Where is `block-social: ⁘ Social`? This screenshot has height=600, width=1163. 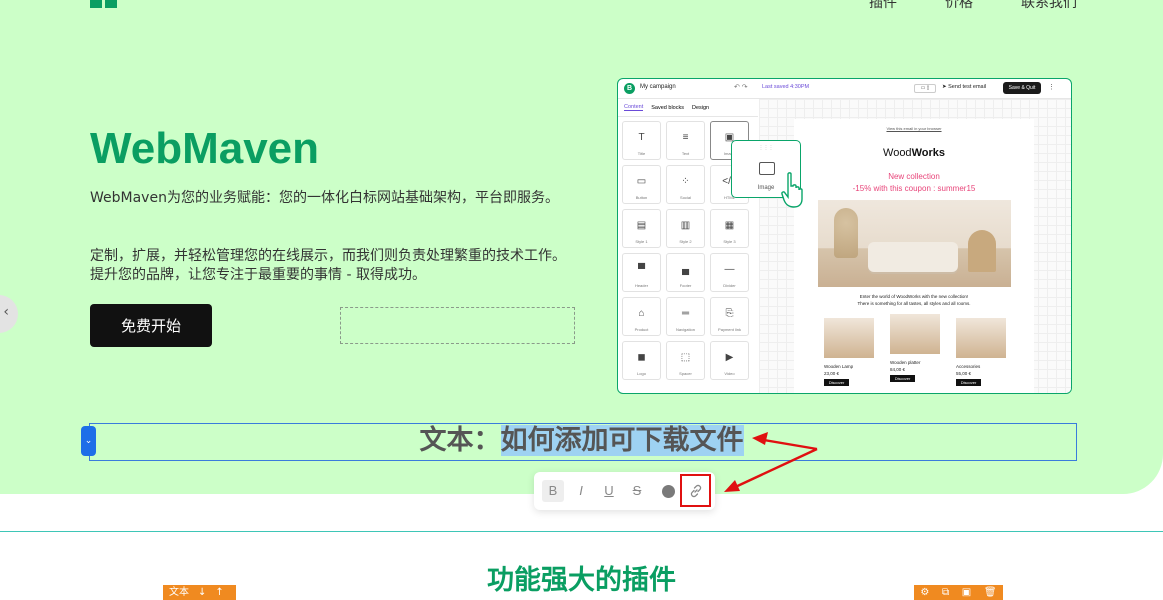
block-social: ⁘ Social is located at coordinates (685, 184).